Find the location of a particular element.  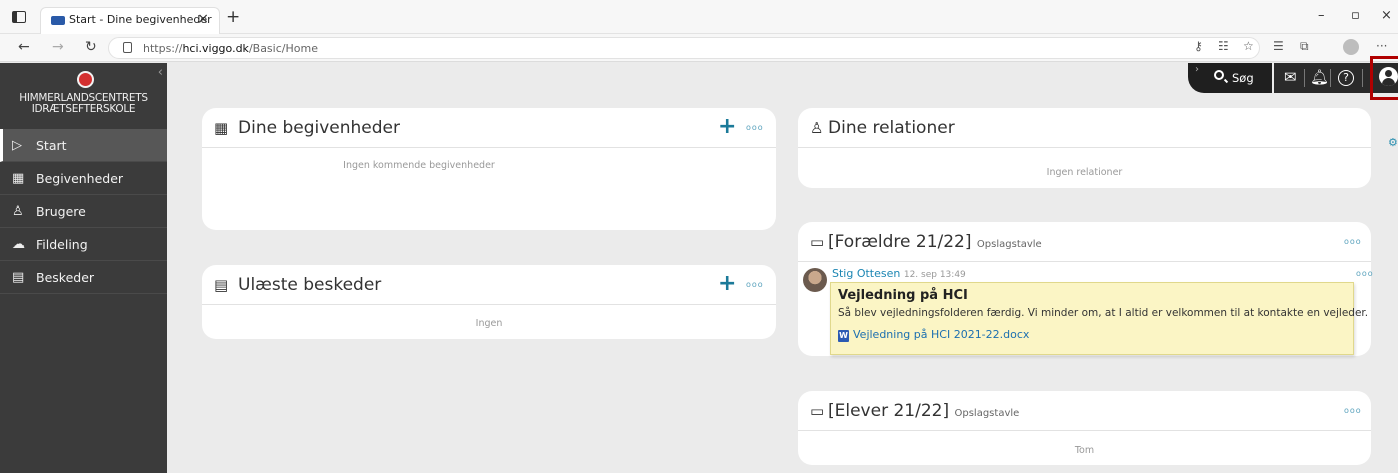

add-event-button: + is located at coordinates (727, 126).